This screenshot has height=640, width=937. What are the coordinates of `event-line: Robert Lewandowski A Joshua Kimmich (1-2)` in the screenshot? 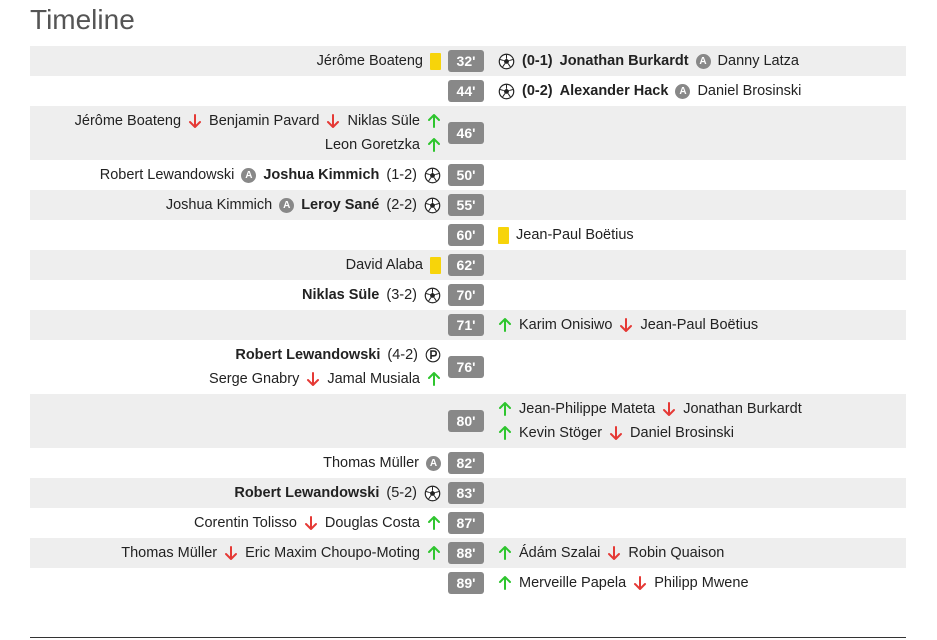 It's located at (235, 175).